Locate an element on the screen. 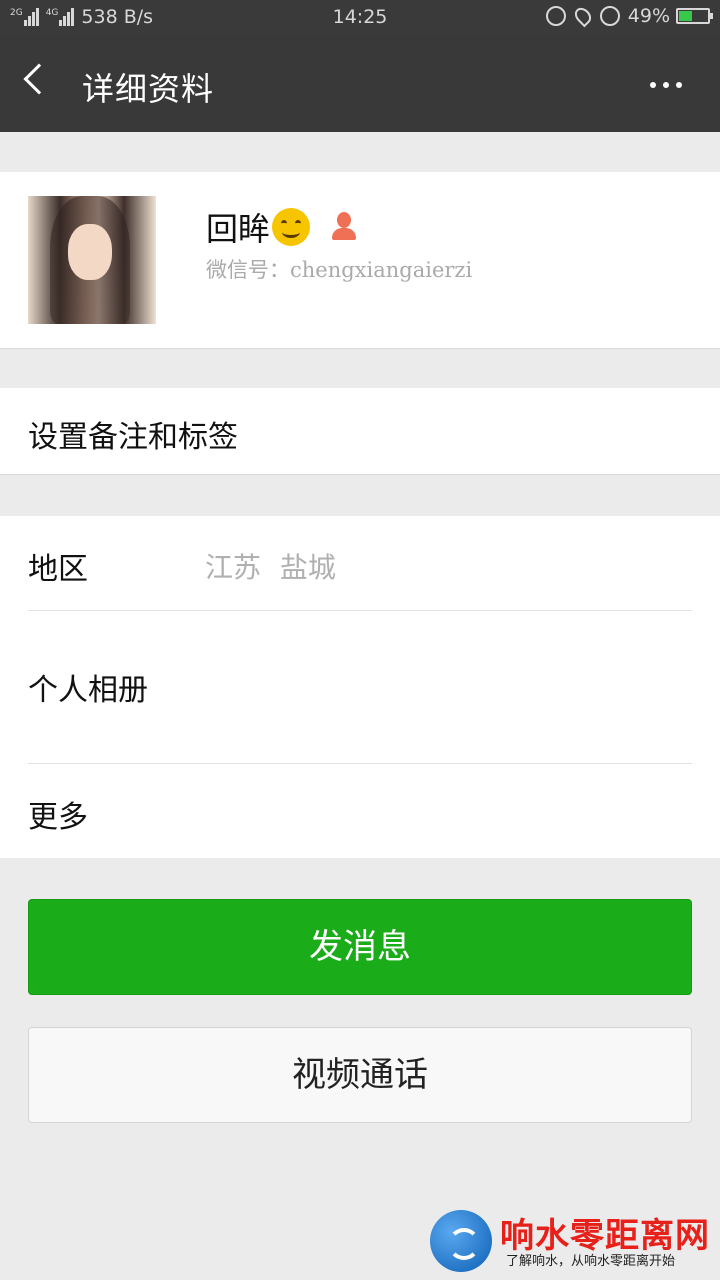 This screenshot has height=1280, width=720. alarm-icon is located at coordinates (609, 16).